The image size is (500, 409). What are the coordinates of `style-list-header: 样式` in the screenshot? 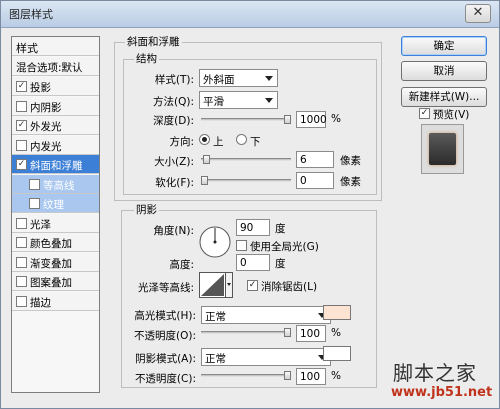 It's located at (55, 46).